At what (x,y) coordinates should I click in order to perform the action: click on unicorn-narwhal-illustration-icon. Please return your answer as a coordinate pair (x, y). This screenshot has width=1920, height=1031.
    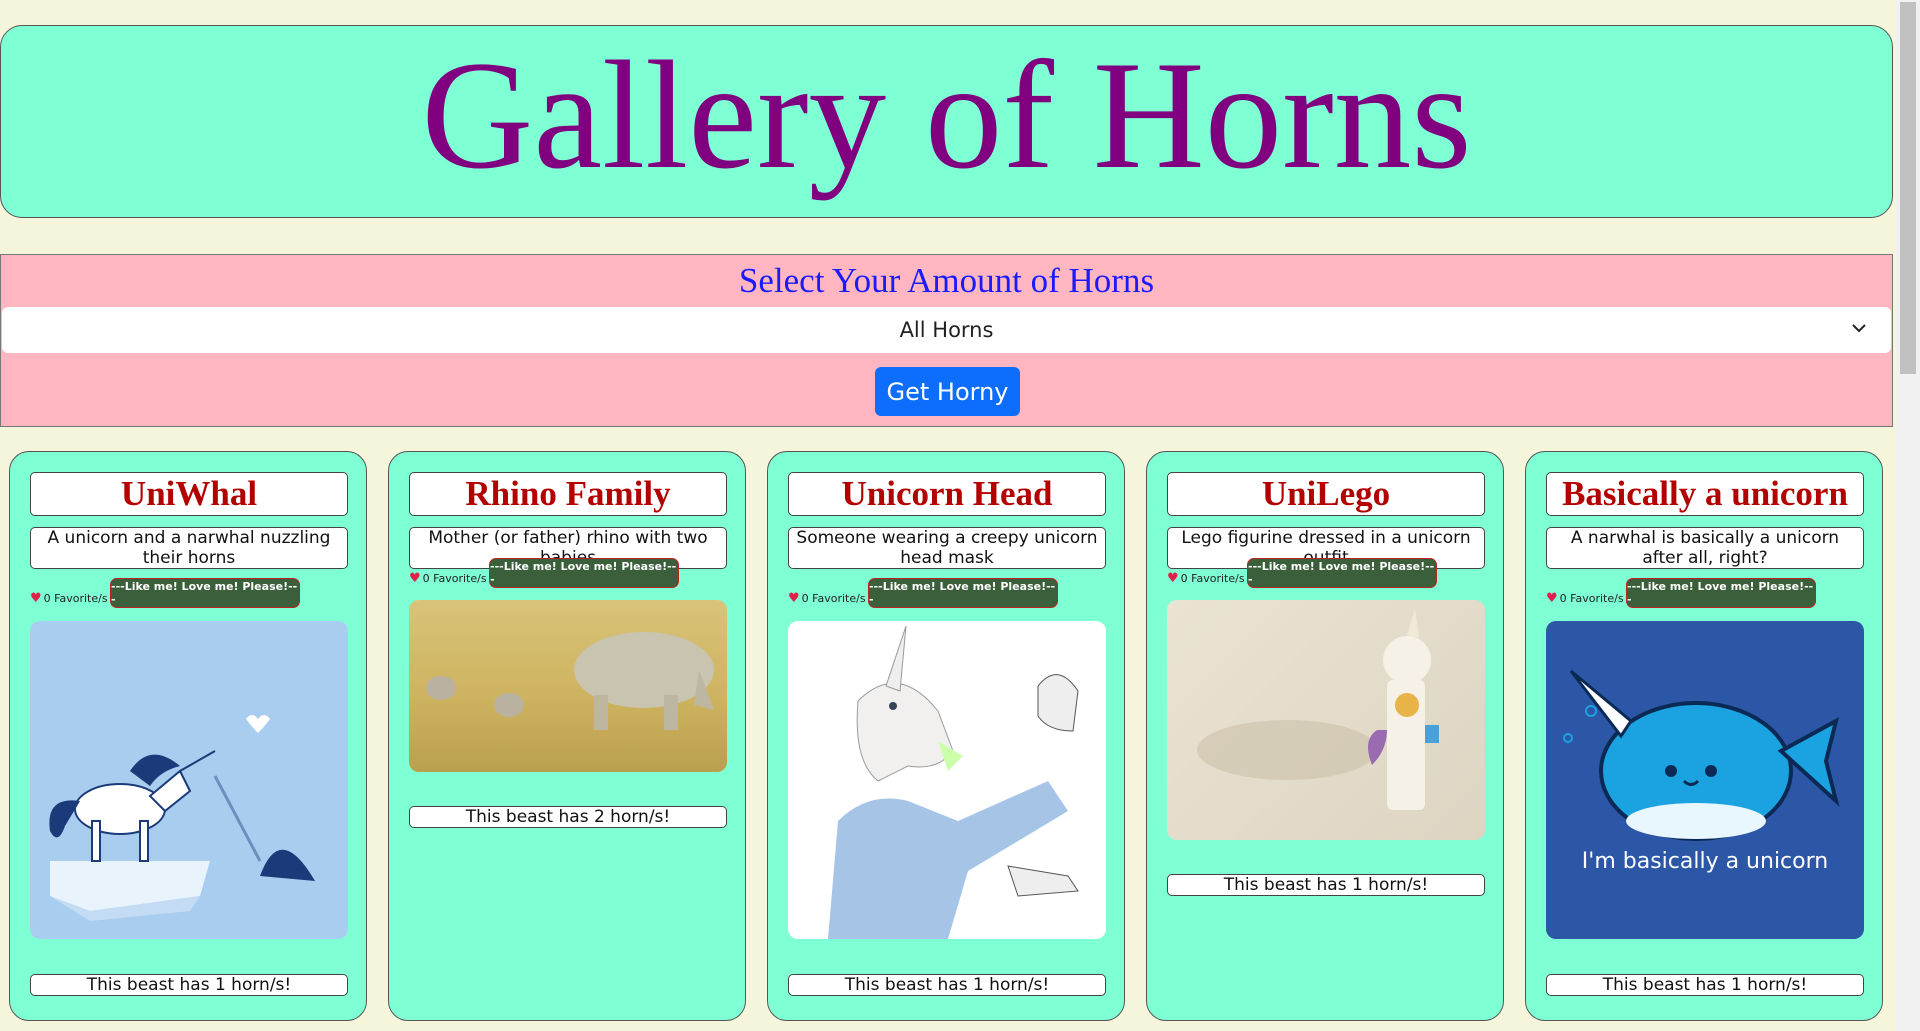
    Looking at the image, I should click on (182, 818).